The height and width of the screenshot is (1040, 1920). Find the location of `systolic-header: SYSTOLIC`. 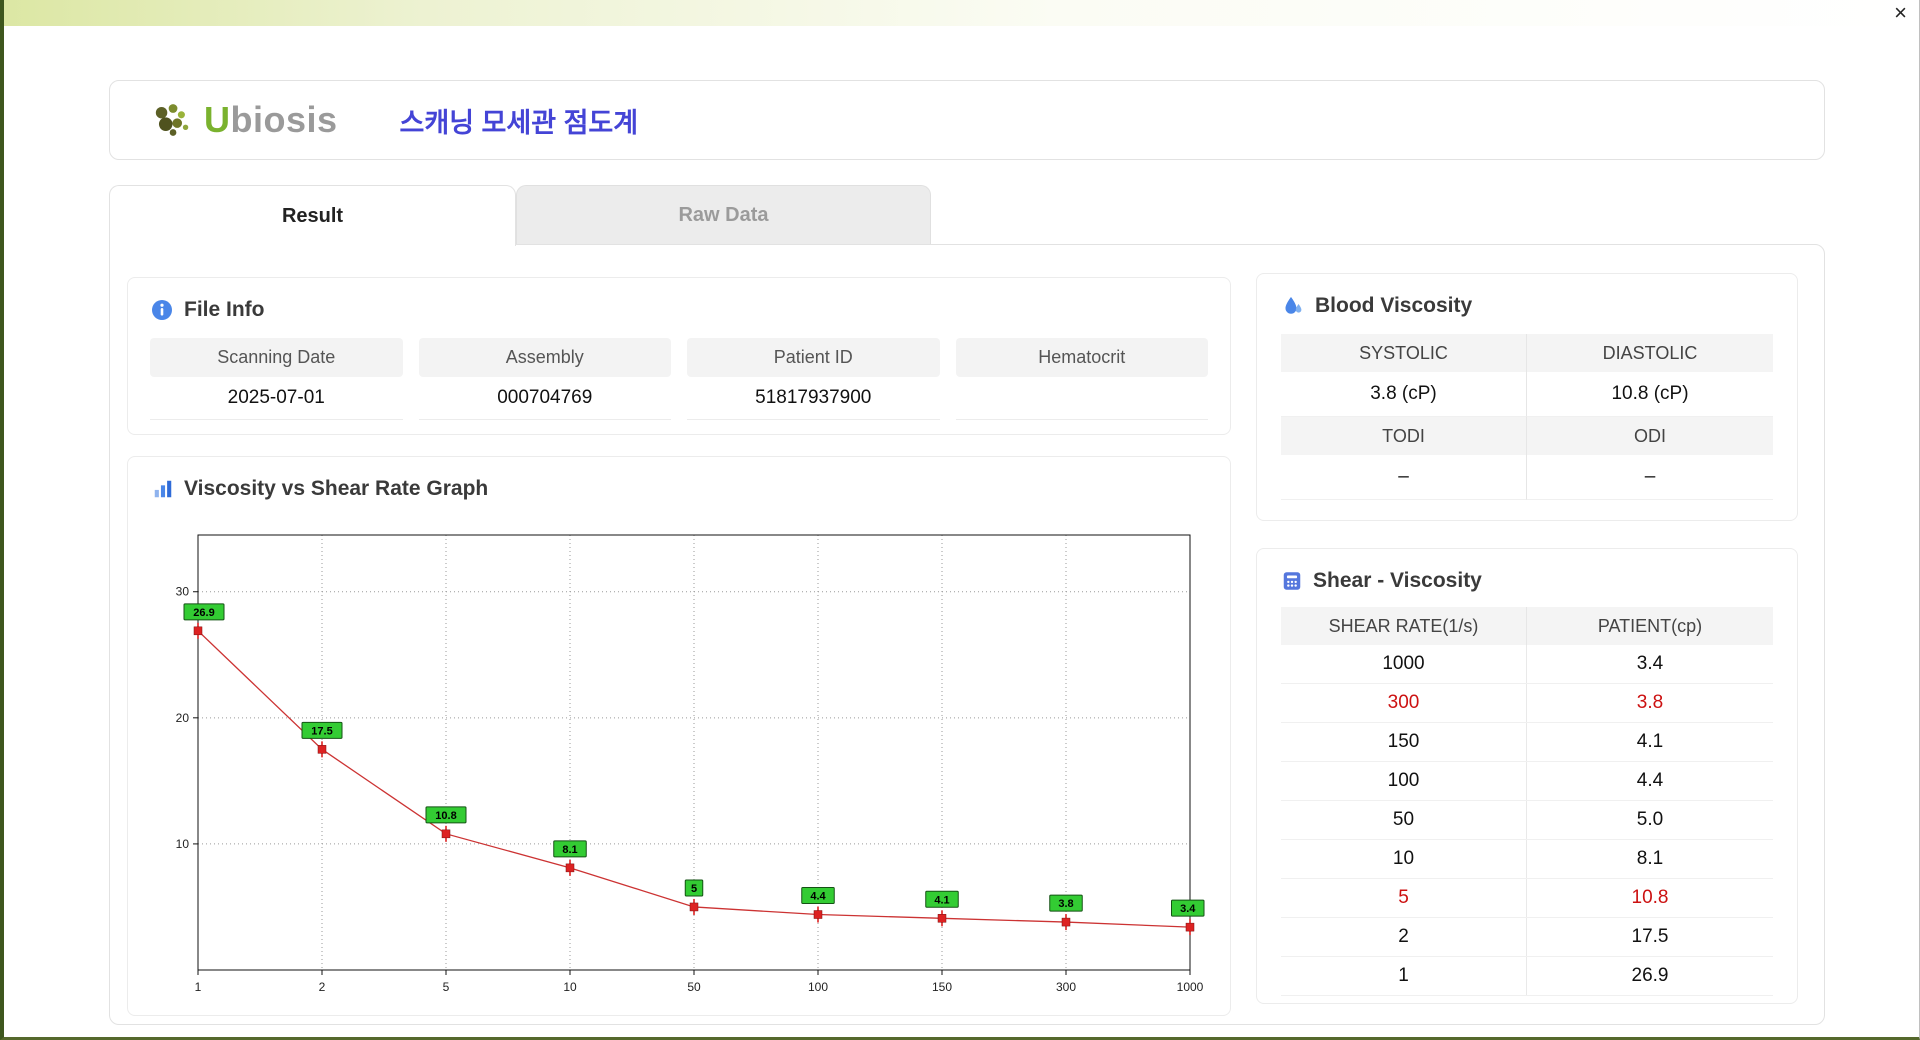

systolic-header: SYSTOLIC is located at coordinates (1404, 353).